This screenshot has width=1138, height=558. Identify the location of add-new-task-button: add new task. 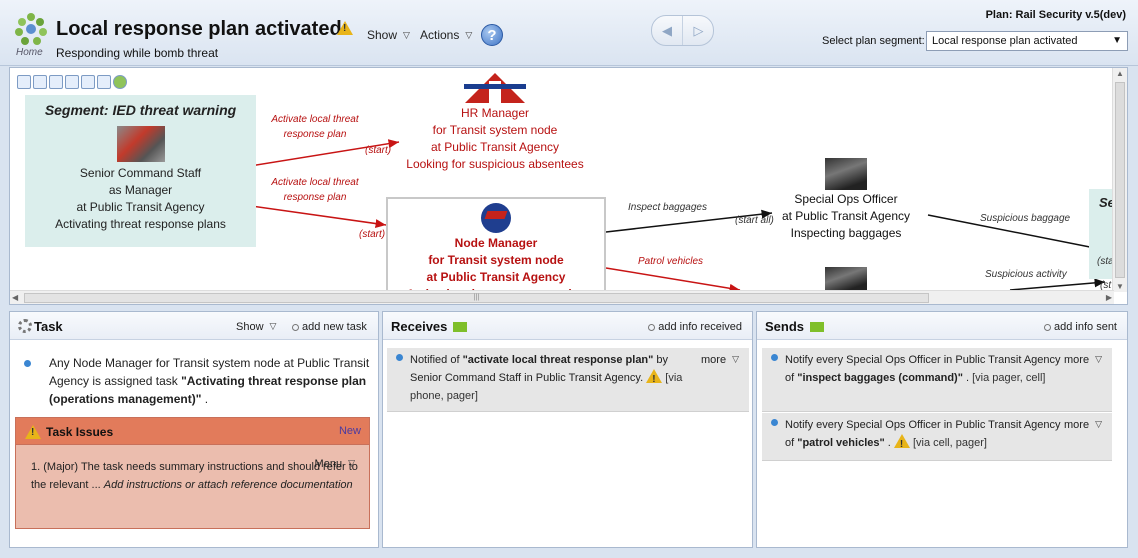
(329, 327).